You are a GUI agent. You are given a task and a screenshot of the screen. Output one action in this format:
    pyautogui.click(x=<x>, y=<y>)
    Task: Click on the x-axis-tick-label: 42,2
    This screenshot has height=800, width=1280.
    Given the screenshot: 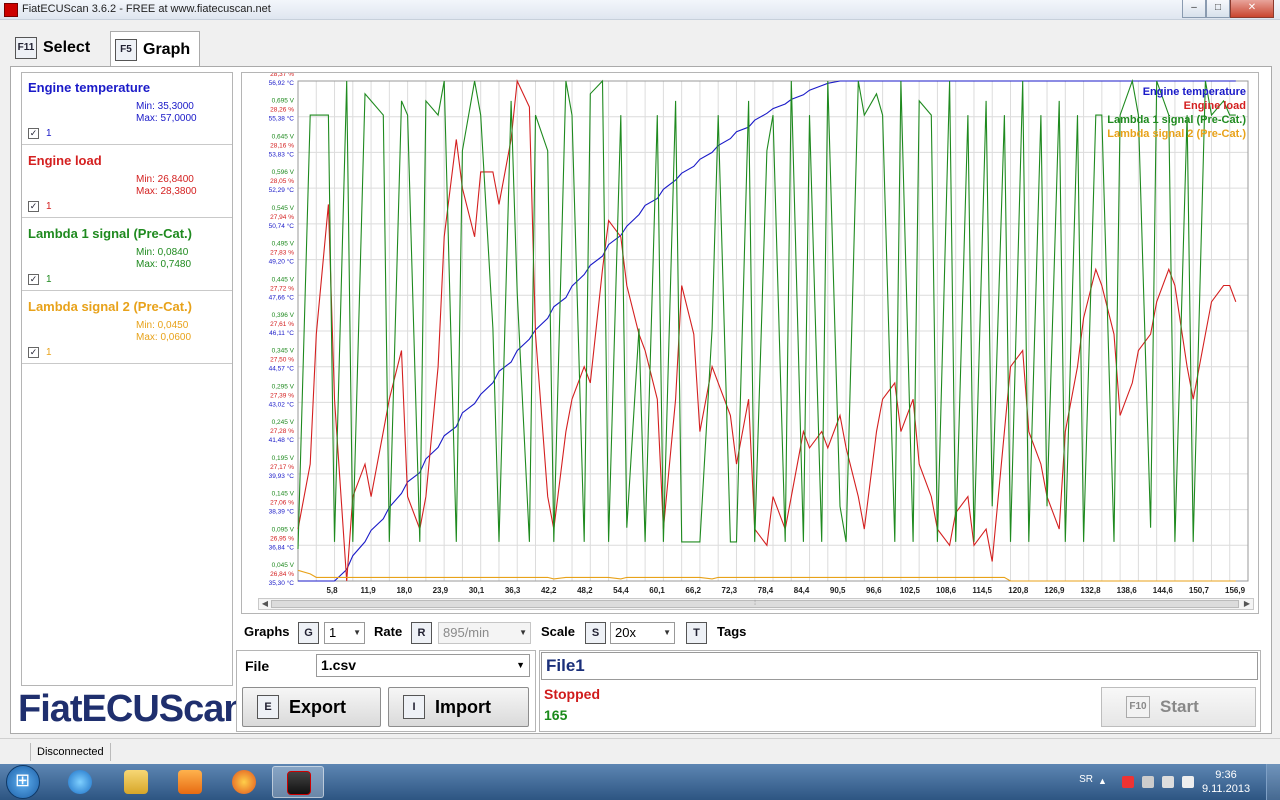 What is the action you would take?
    pyautogui.click(x=549, y=590)
    